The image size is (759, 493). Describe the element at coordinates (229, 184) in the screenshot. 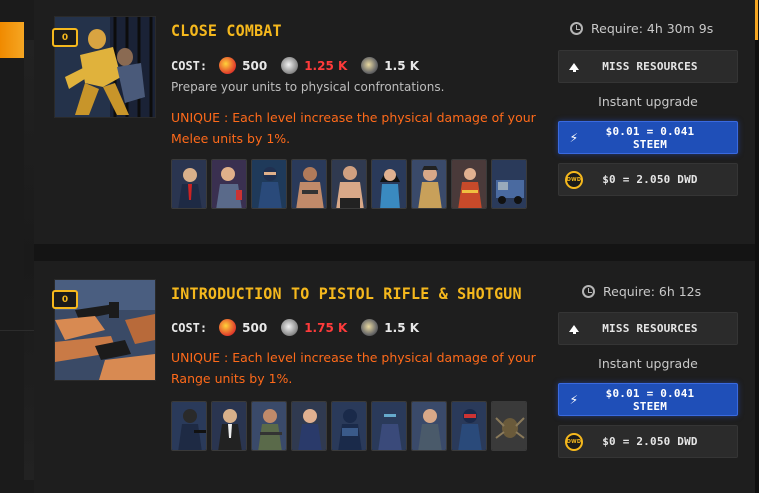

I see `unit-bartender-icon` at that location.